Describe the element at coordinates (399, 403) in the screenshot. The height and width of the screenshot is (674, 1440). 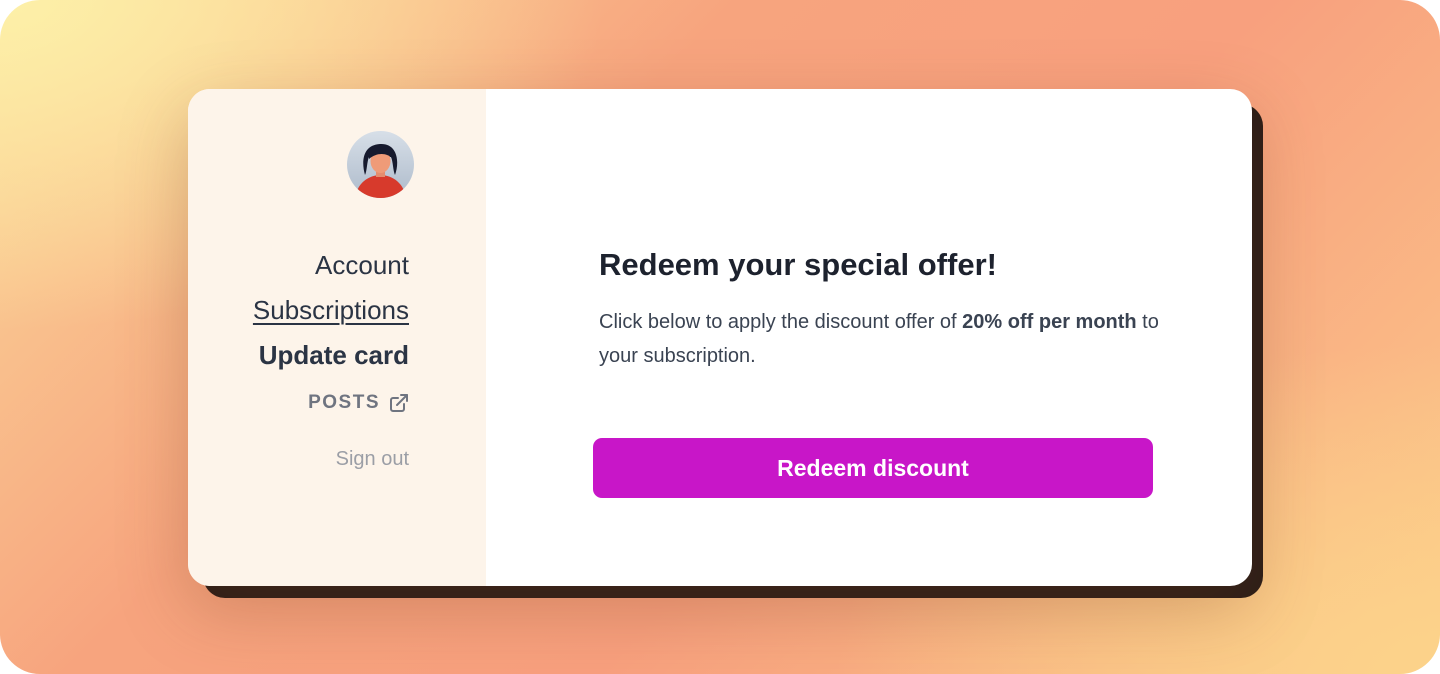
I see `external-link-icon` at that location.